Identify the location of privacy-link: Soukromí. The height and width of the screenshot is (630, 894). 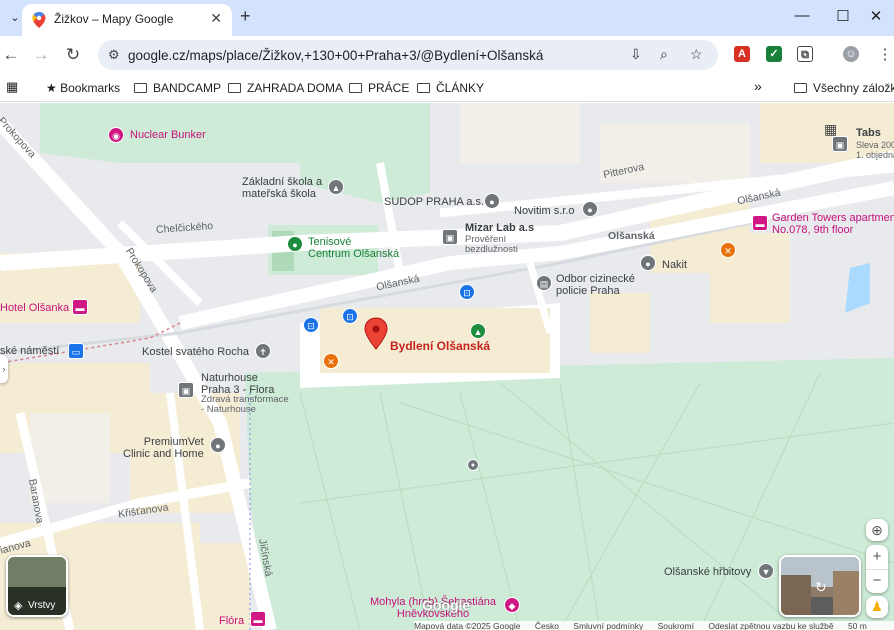
(676, 625).